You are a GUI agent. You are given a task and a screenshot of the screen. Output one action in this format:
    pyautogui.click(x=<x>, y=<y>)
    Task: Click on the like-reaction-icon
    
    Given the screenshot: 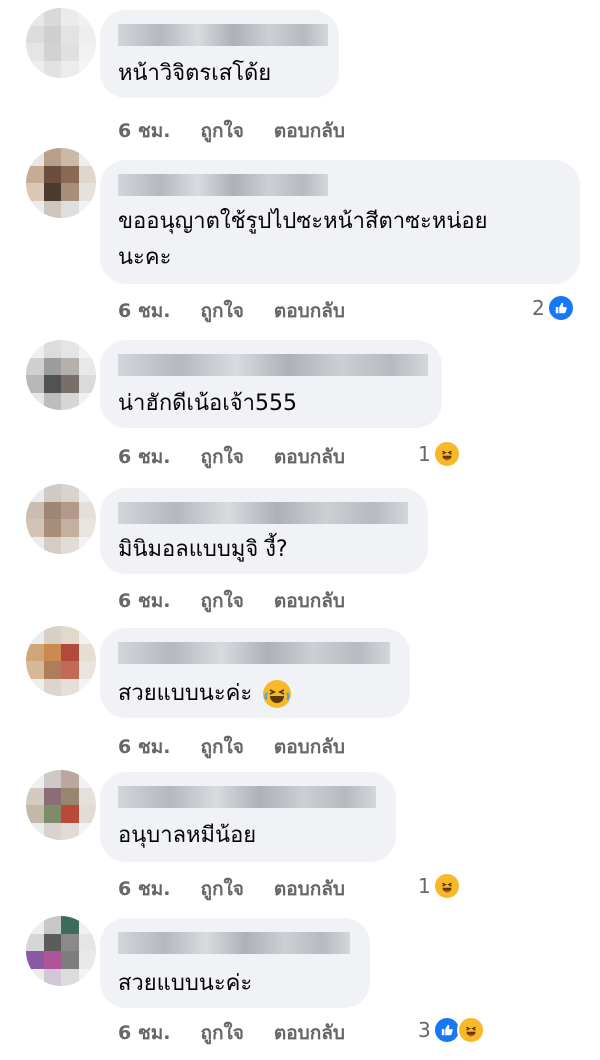 What is the action you would take?
    pyautogui.click(x=560, y=308)
    